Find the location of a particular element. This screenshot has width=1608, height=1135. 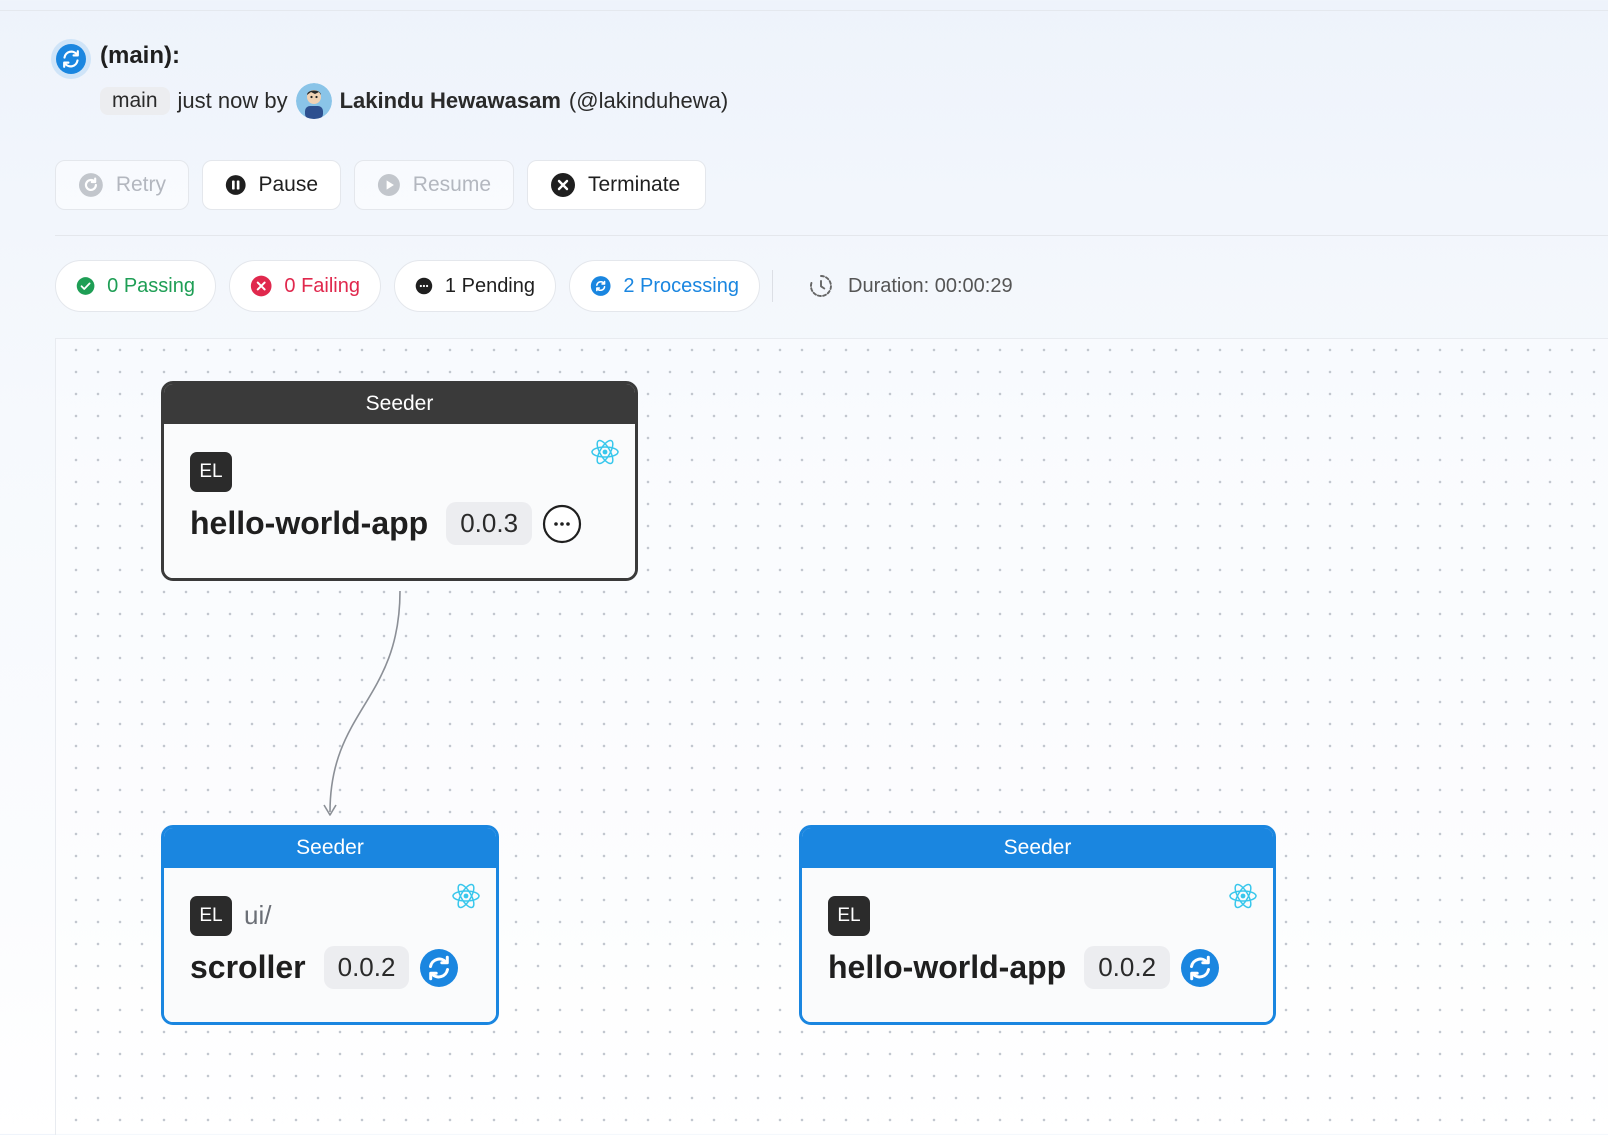

pause-icon is located at coordinates (235, 185).